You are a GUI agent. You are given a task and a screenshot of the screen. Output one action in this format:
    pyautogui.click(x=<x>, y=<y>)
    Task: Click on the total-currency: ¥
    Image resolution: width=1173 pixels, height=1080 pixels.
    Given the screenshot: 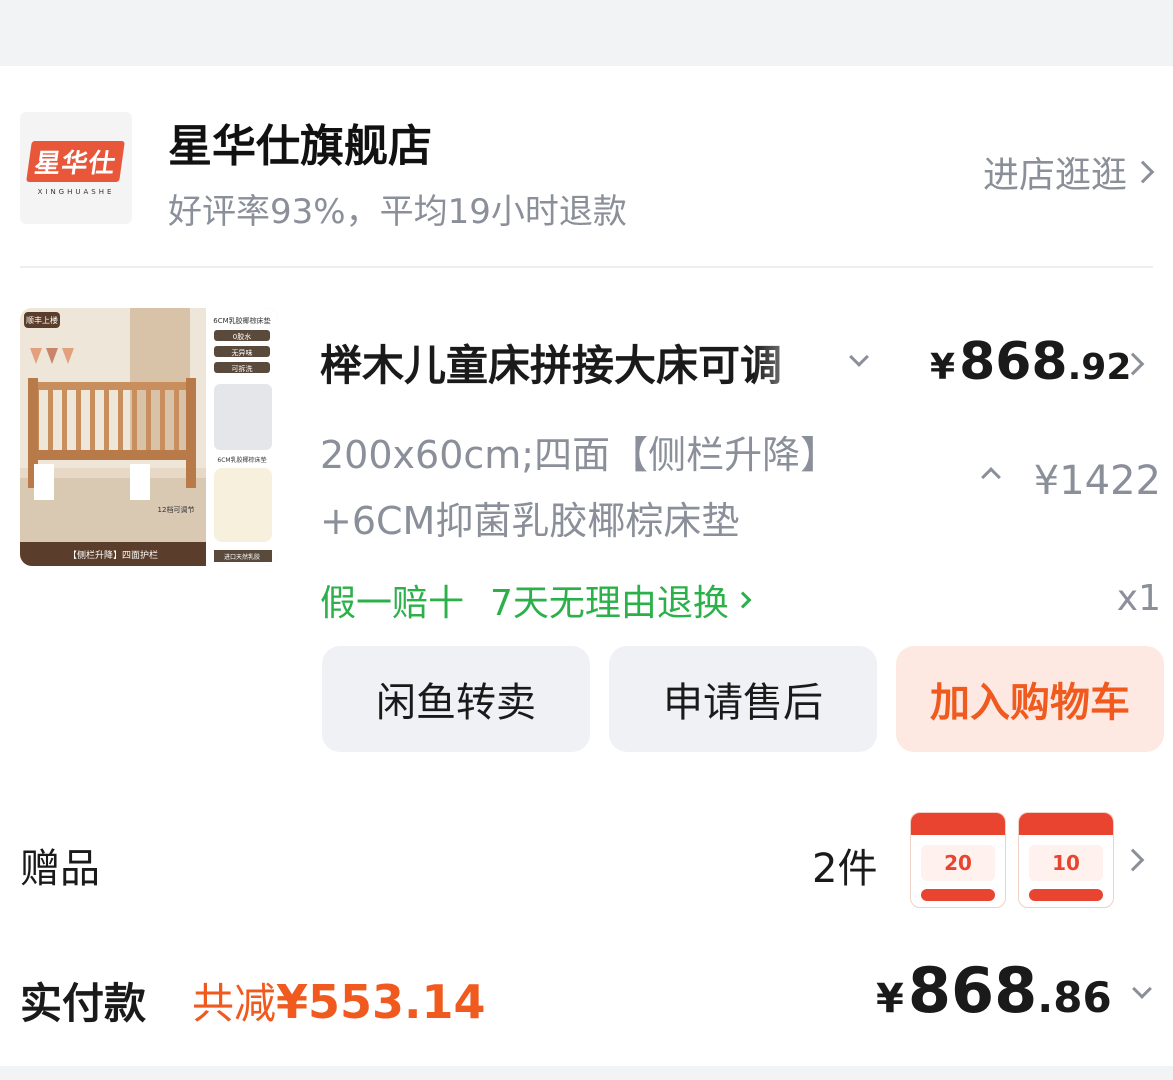 What is the action you would take?
    pyautogui.click(x=890, y=999)
    